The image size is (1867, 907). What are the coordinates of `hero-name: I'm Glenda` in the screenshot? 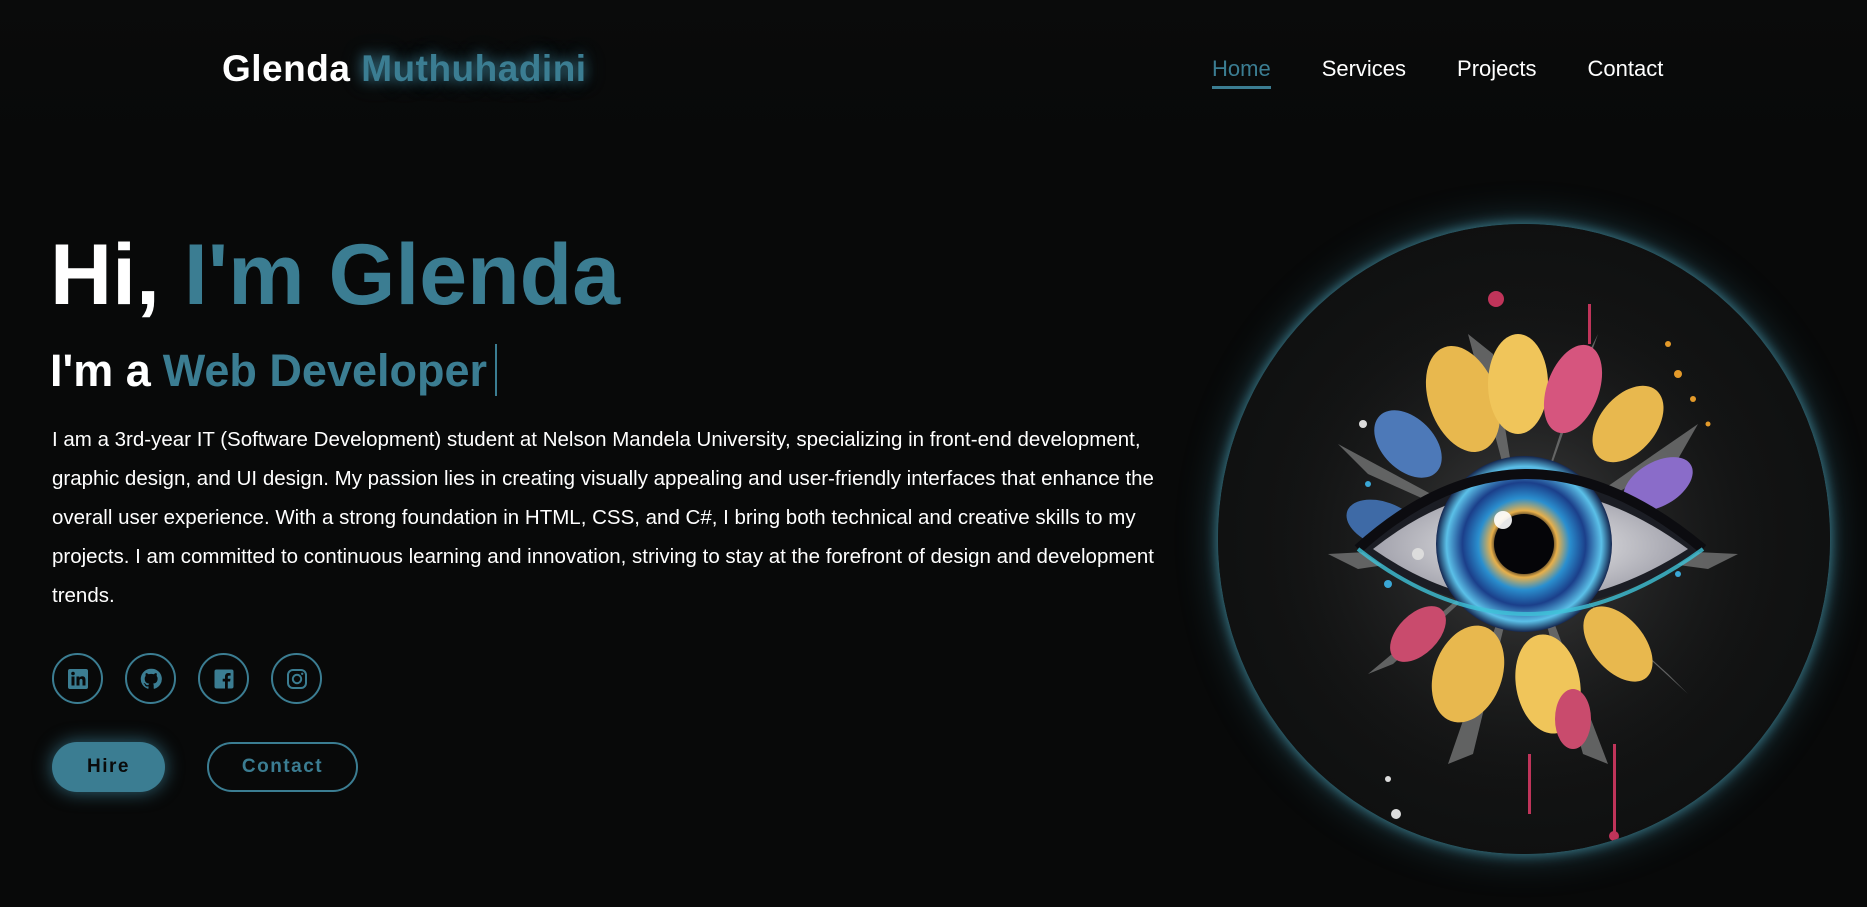 It's located at (402, 275).